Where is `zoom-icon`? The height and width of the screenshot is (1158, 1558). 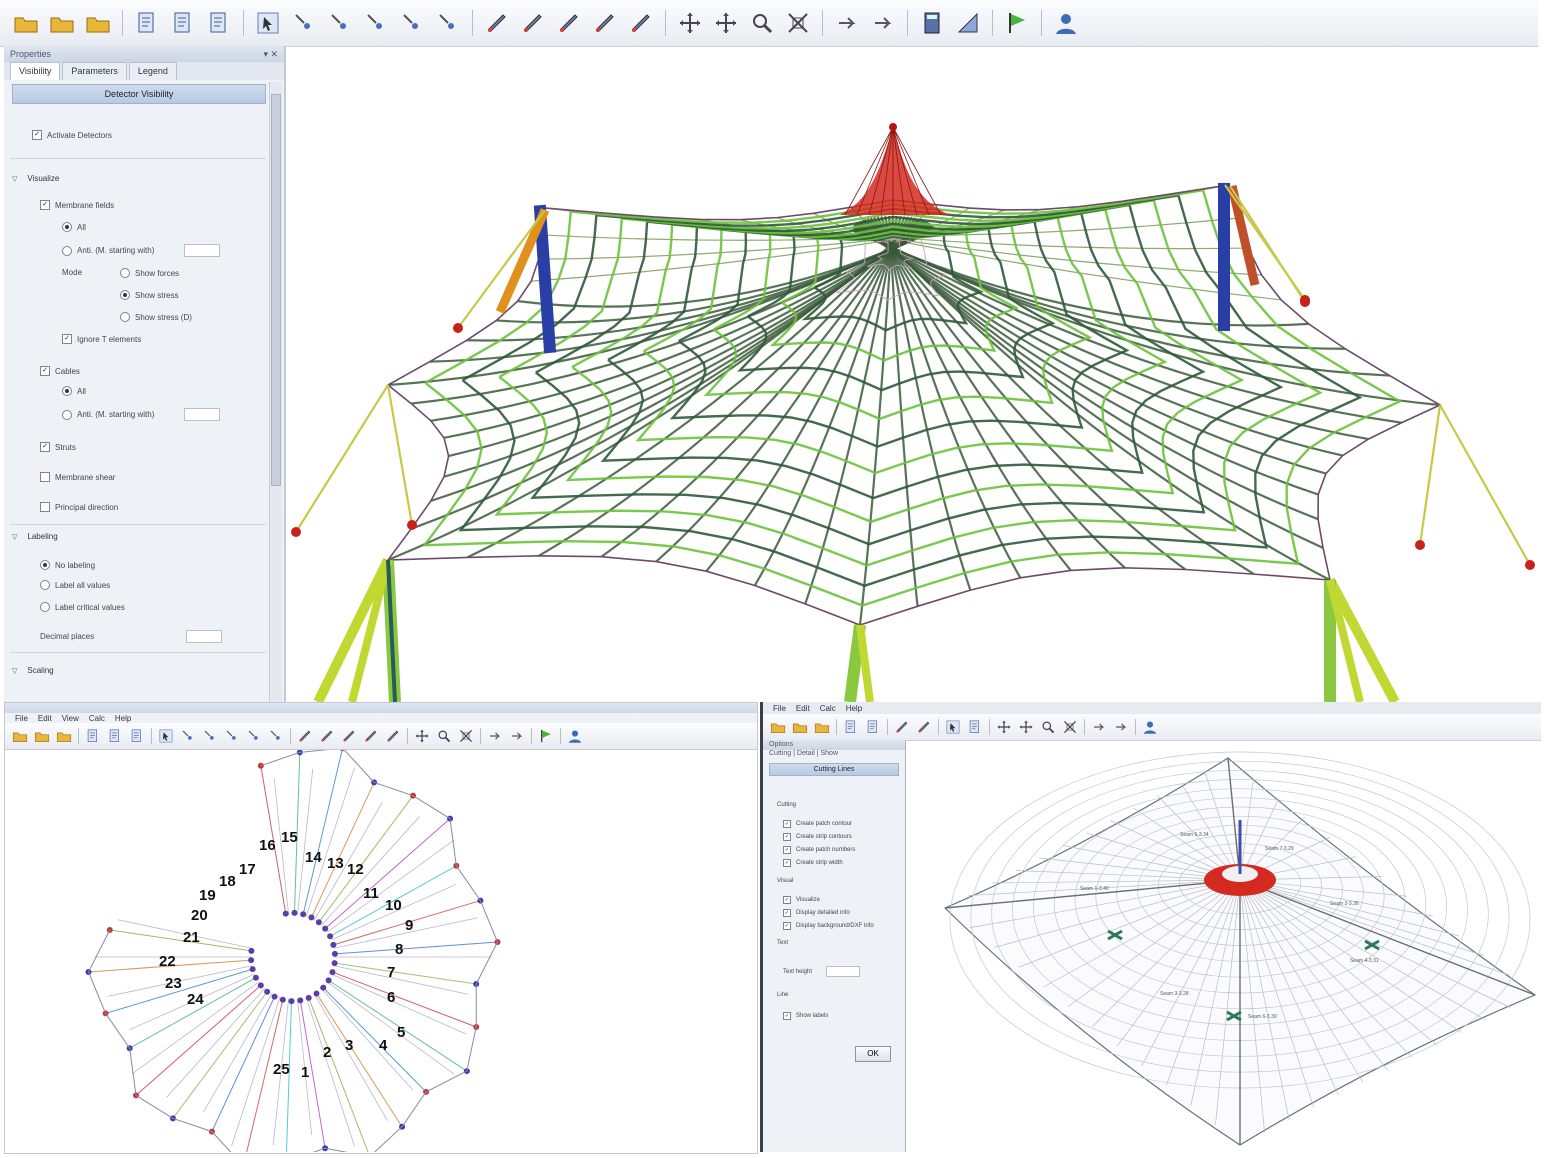
zoom-icon is located at coordinates (1048, 727).